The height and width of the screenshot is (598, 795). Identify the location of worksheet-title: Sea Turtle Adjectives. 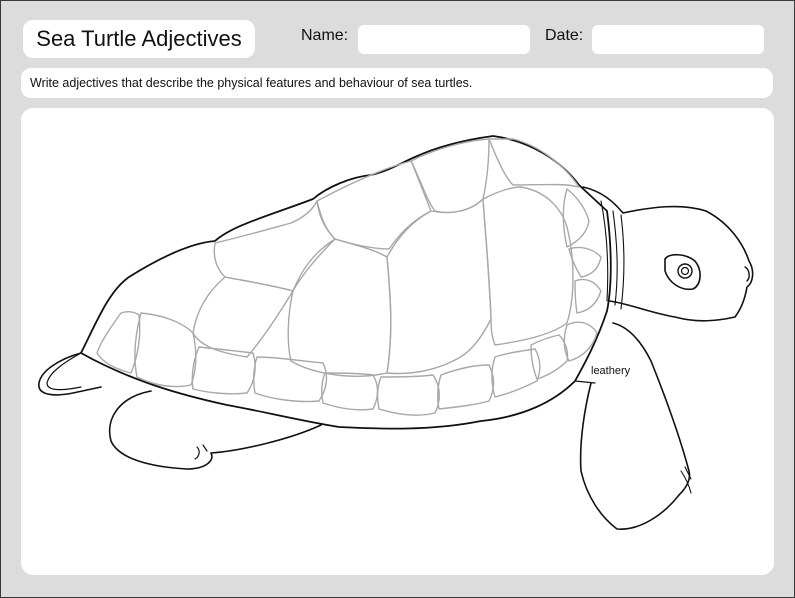
(139, 38).